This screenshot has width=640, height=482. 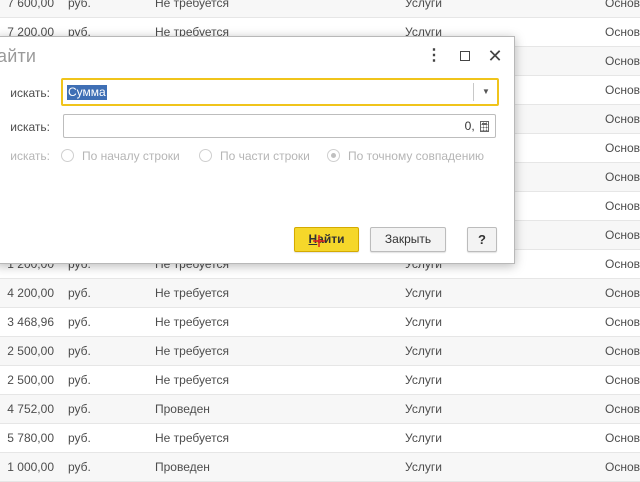 I want to click on table-row: 4 200,00 руб. Не требуется Услуги Основ, so click(x=320, y=293).